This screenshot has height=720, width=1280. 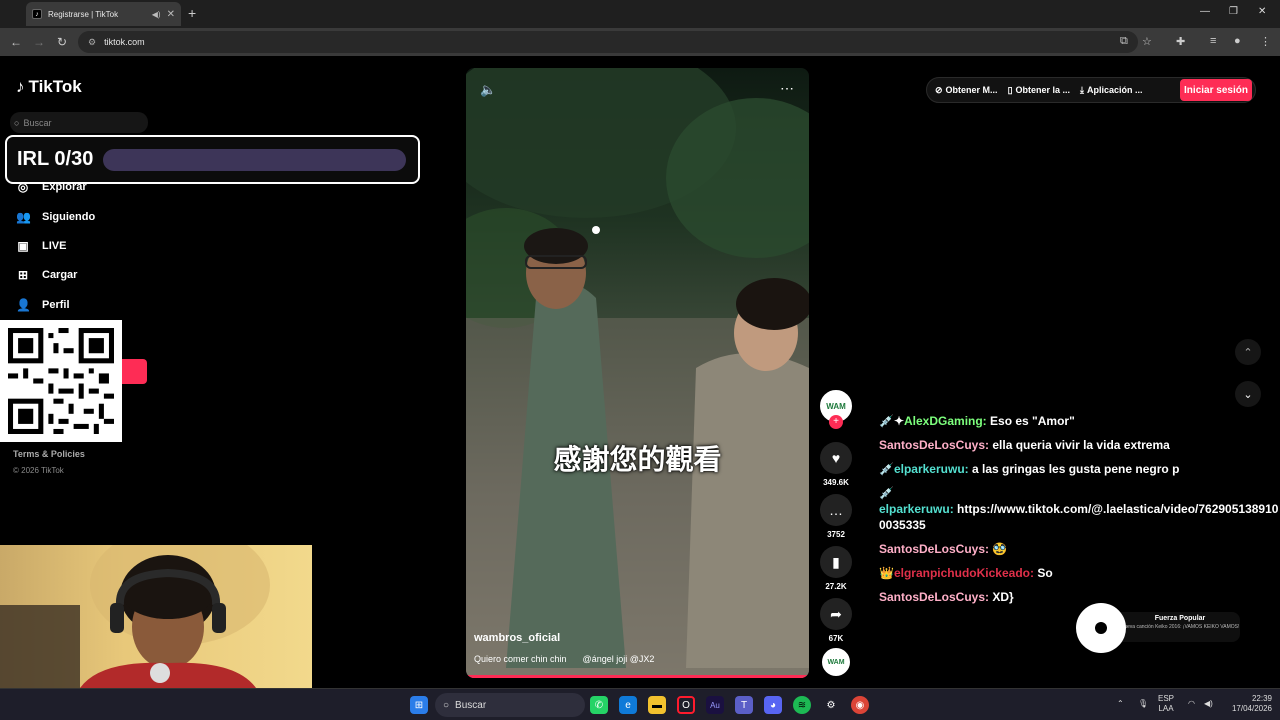 What do you see at coordinates (637, 676) in the screenshot?
I see `video-progress-bar` at bounding box center [637, 676].